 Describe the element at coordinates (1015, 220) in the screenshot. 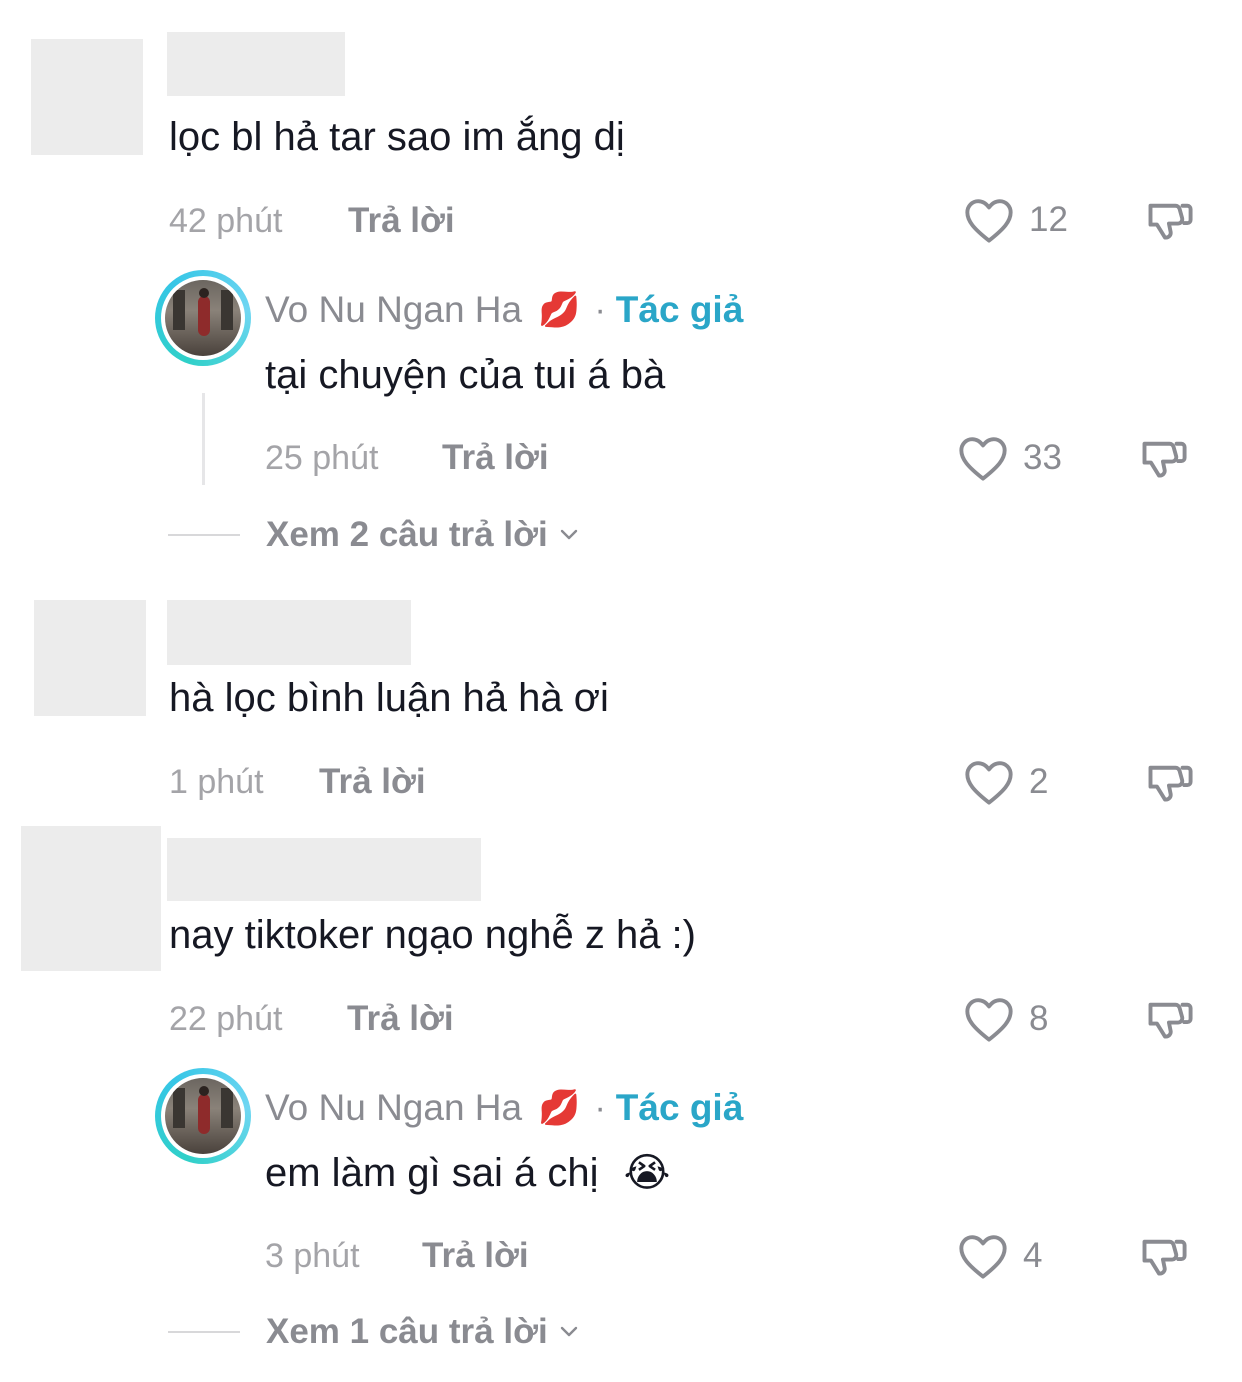

I see `like-button: 12` at that location.